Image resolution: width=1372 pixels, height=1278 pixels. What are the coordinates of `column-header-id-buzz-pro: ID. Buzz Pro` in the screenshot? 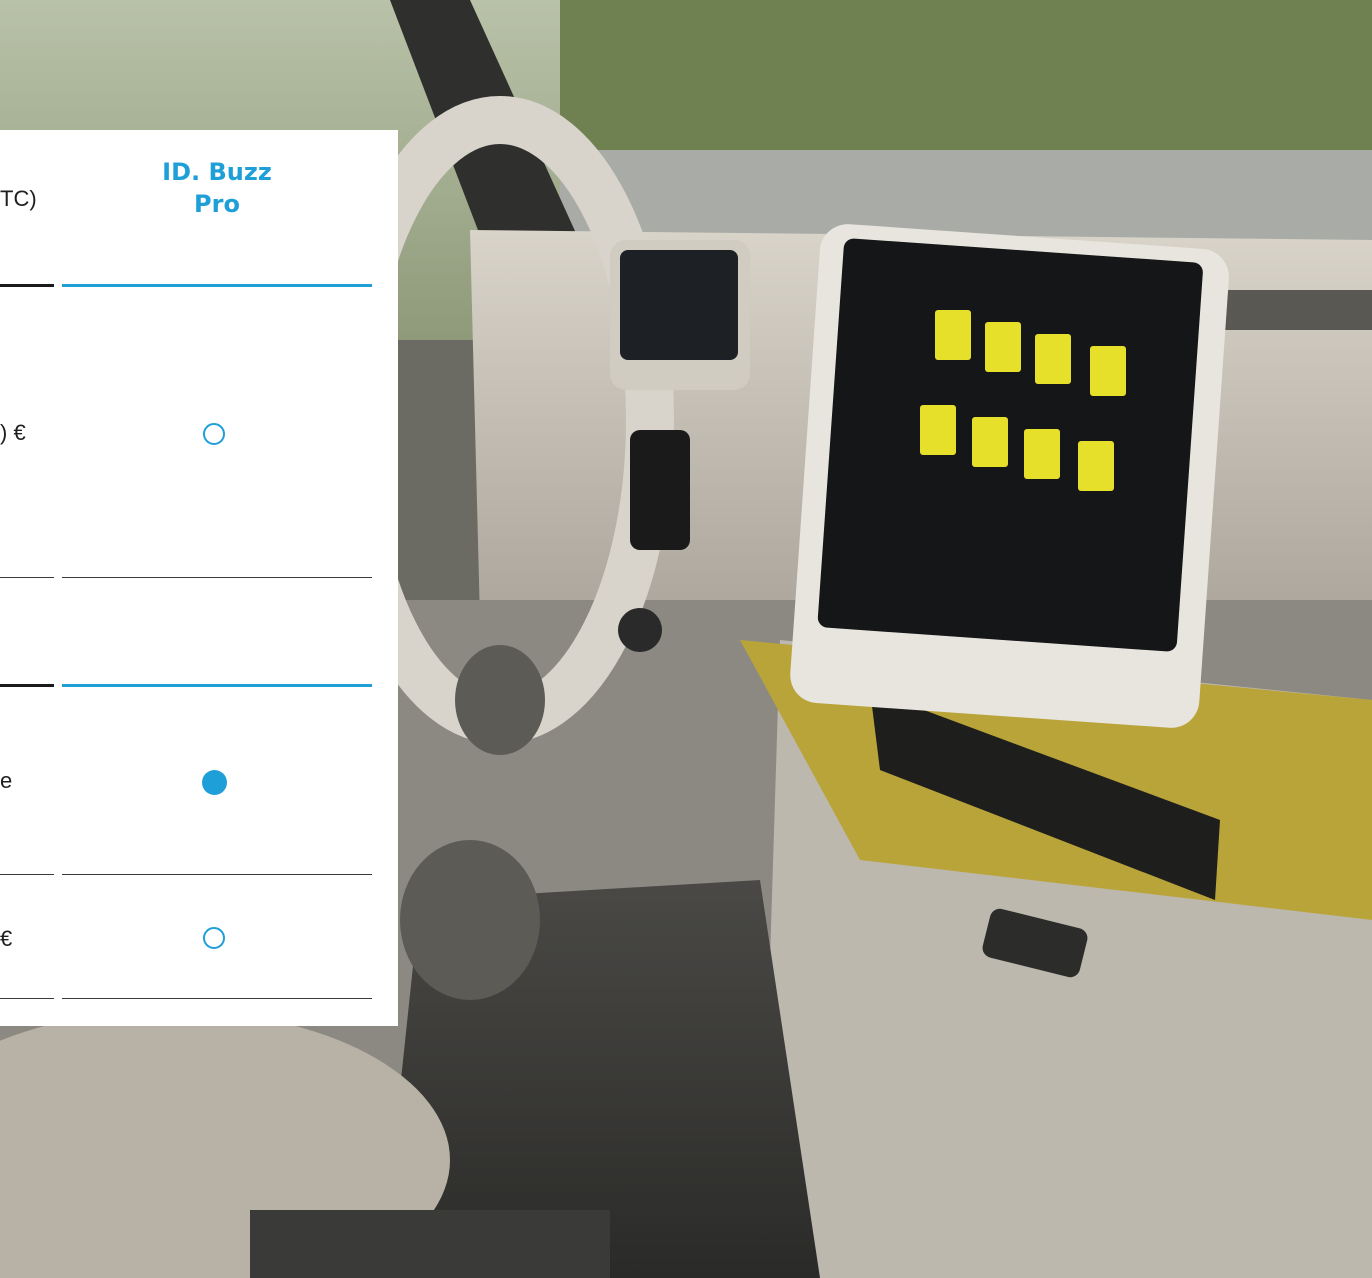 It's located at (217, 188).